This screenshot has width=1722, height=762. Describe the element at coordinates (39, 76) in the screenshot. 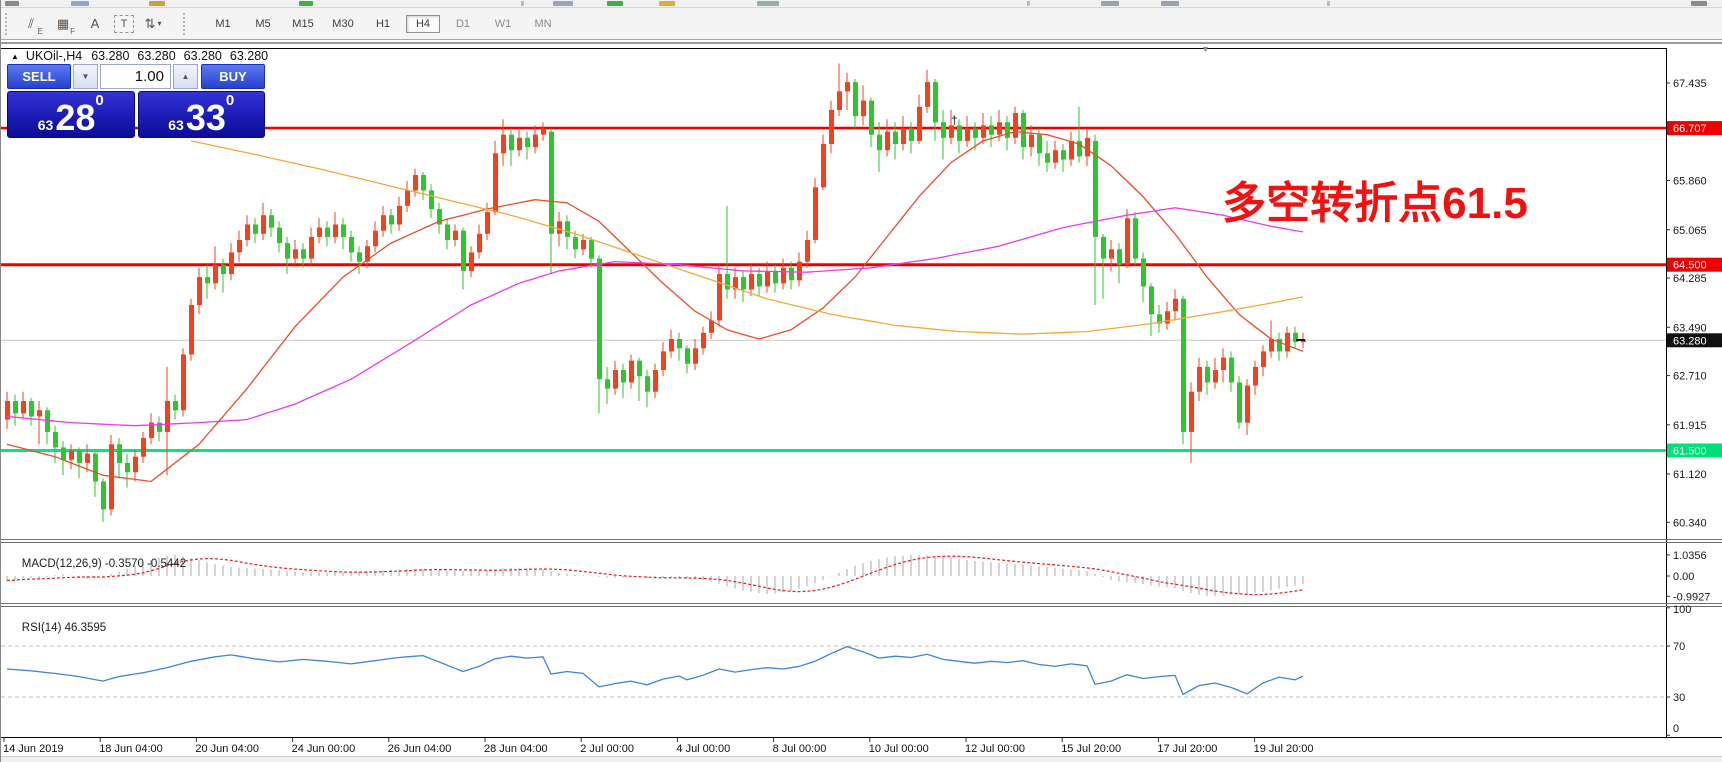

I see `sell-button: SELL` at that location.